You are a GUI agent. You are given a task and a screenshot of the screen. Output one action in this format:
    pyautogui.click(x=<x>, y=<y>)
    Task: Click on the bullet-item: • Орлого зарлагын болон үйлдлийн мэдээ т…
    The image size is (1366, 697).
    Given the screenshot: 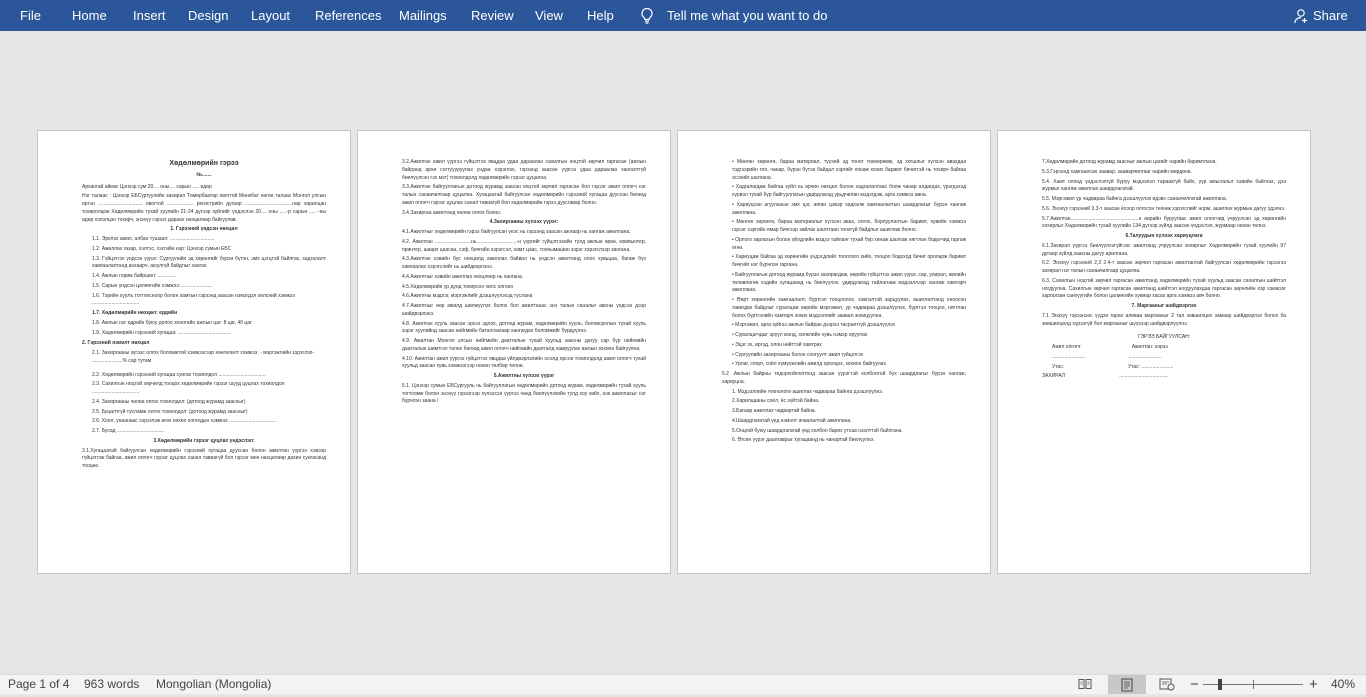 What is the action you would take?
    pyautogui.click(x=849, y=243)
    